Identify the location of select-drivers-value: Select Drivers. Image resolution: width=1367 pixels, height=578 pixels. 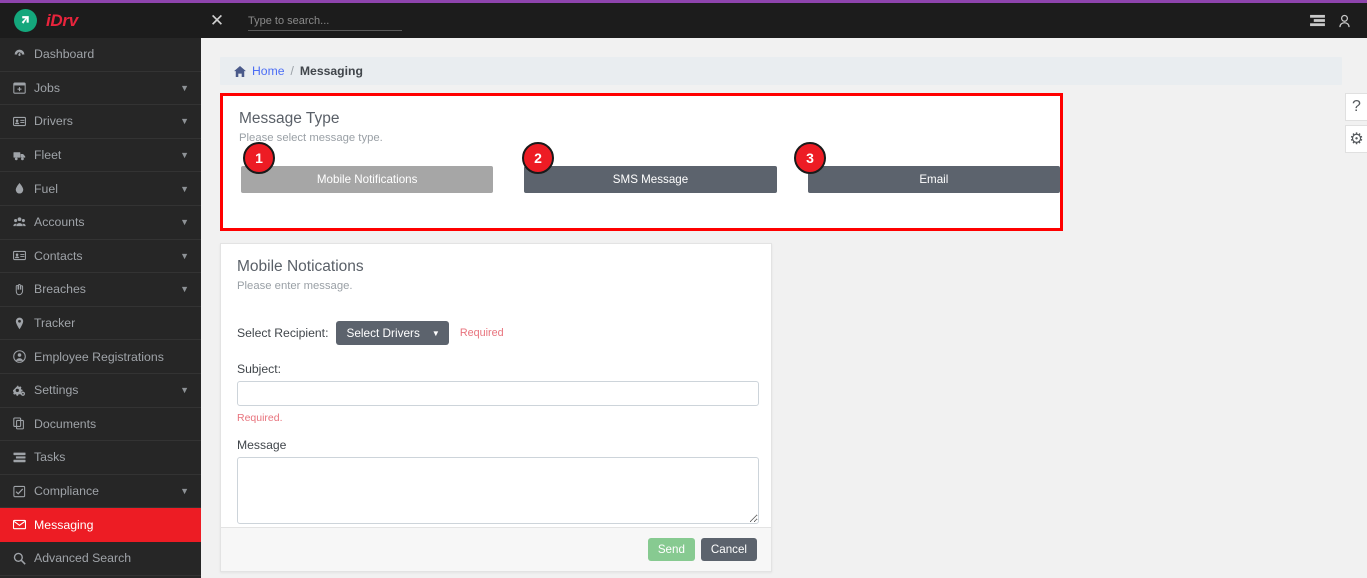
(383, 333).